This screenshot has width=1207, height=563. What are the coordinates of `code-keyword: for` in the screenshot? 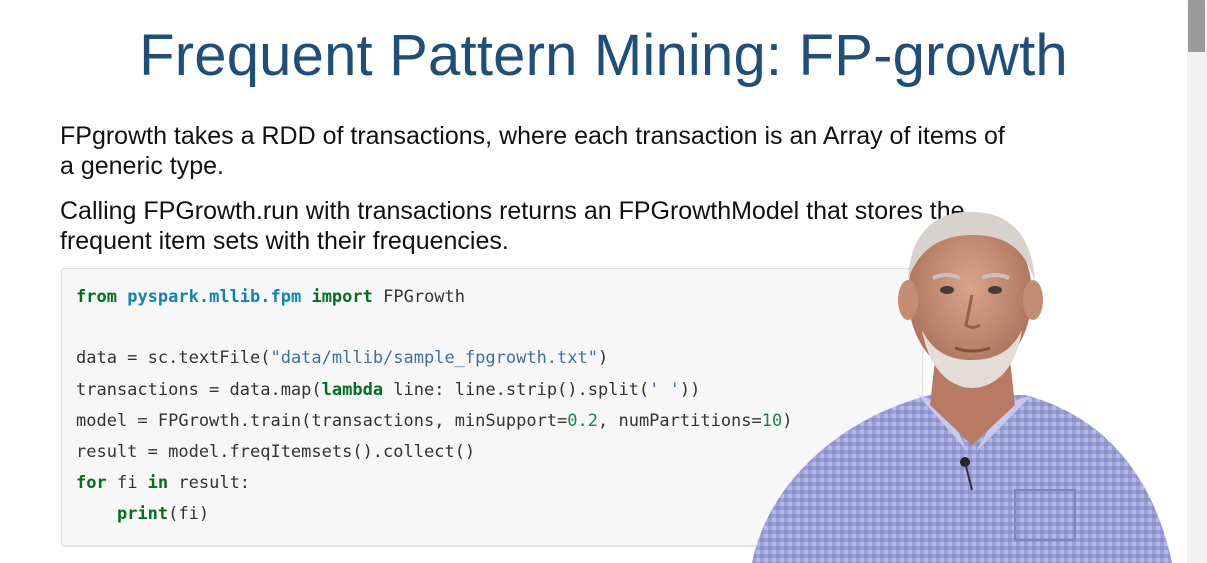 It's located at (91, 483).